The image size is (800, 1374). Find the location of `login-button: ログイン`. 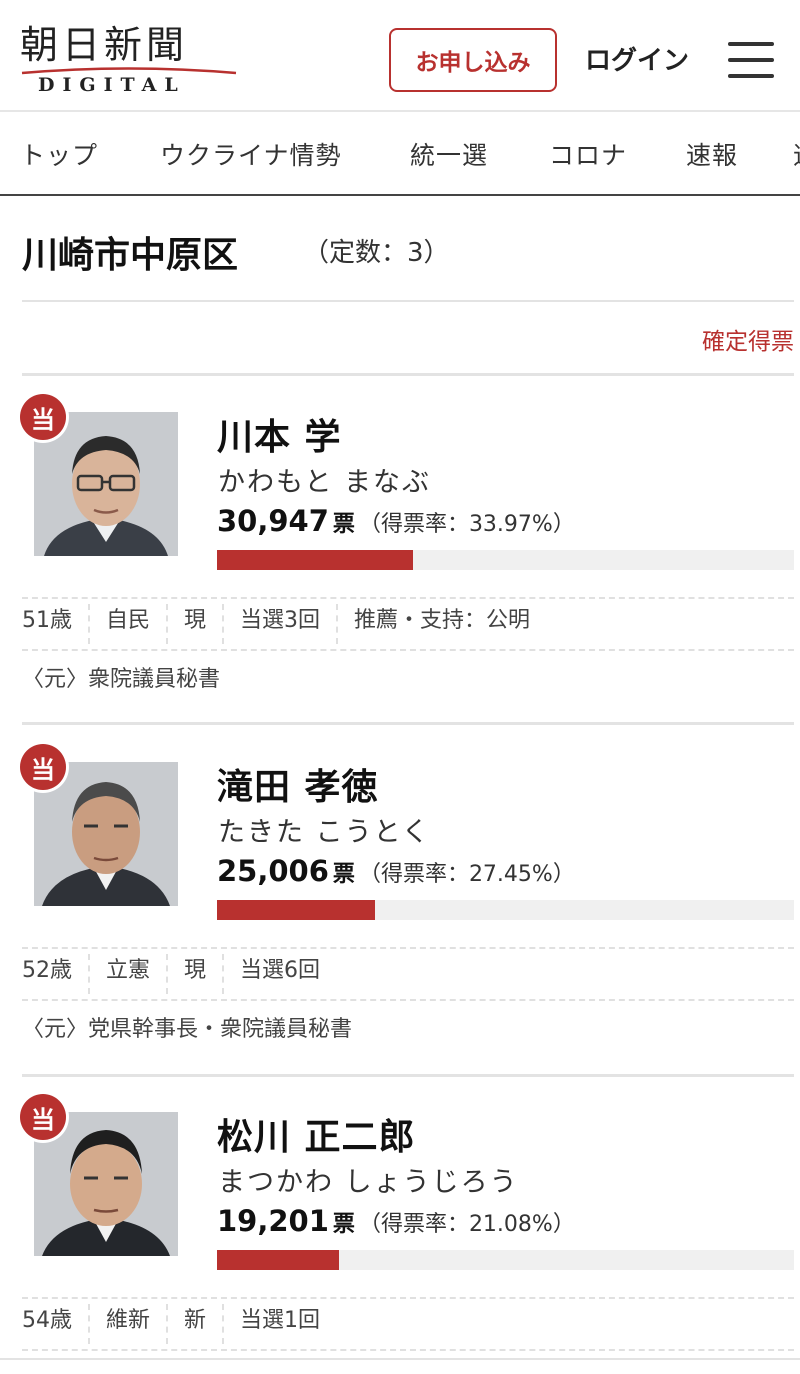

login-button: ログイン is located at coordinates (637, 58).